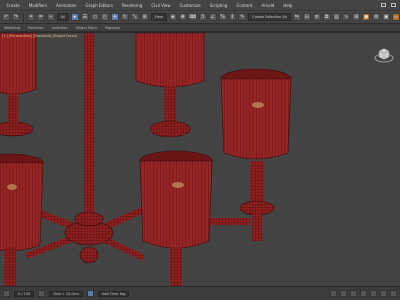 The image size is (400, 300). What do you see at coordinates (353, 293) in the screenshot?
I see `zoom-extents-icon` at bounding box center [353, 293].